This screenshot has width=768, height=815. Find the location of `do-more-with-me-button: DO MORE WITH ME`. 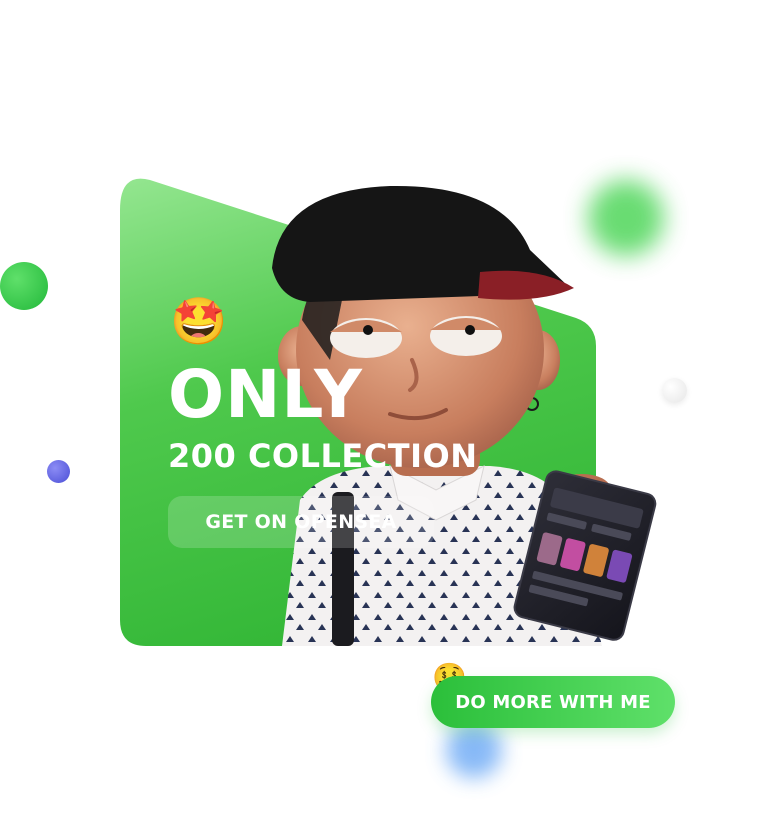

do-more-with-me-button: DO MORE WITH ME is located at coordinates (553, 702).